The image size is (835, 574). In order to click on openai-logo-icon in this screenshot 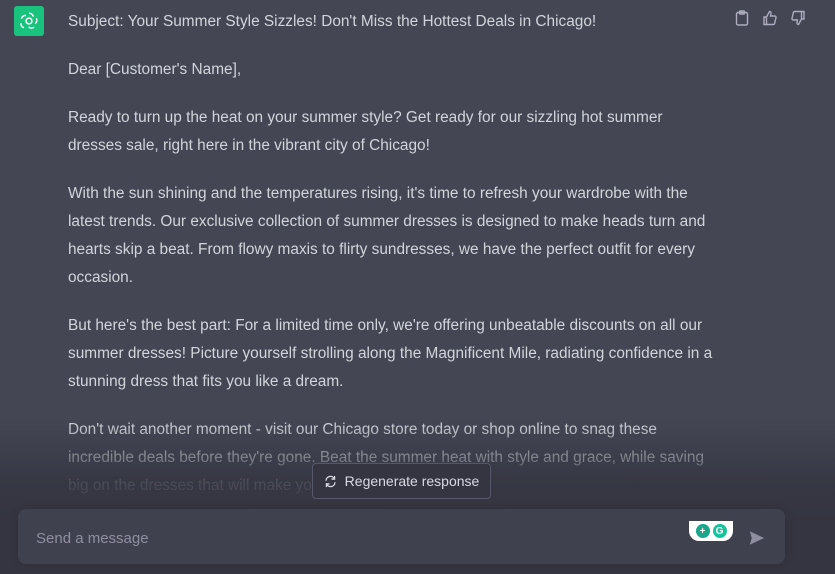, I will do `click(29, 20)`.